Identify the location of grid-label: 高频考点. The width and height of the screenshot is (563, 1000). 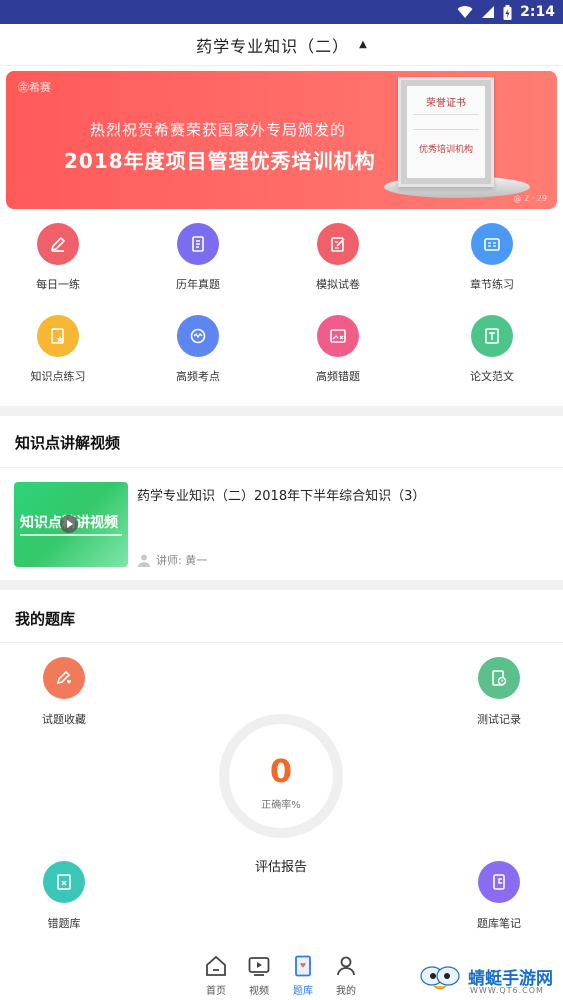
(198, 376).